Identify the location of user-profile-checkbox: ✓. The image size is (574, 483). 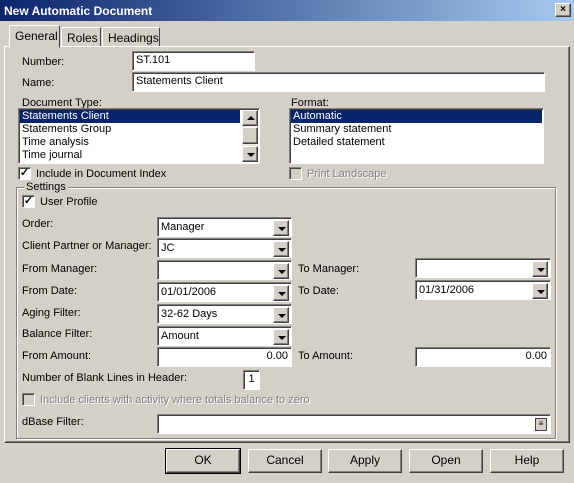
(28, 201).